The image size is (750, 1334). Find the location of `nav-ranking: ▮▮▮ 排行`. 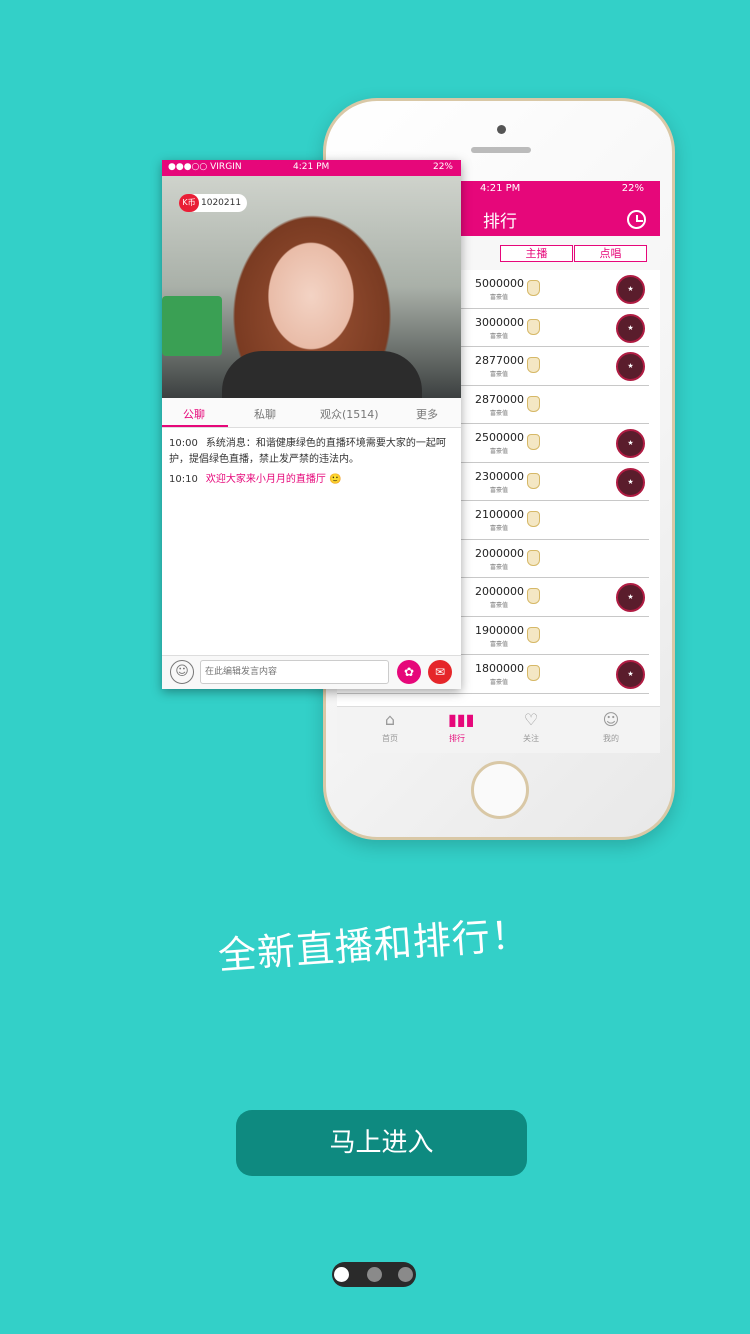

nav-ranking: ▮▮▮ 排行 is located at coordinates (457, 727).